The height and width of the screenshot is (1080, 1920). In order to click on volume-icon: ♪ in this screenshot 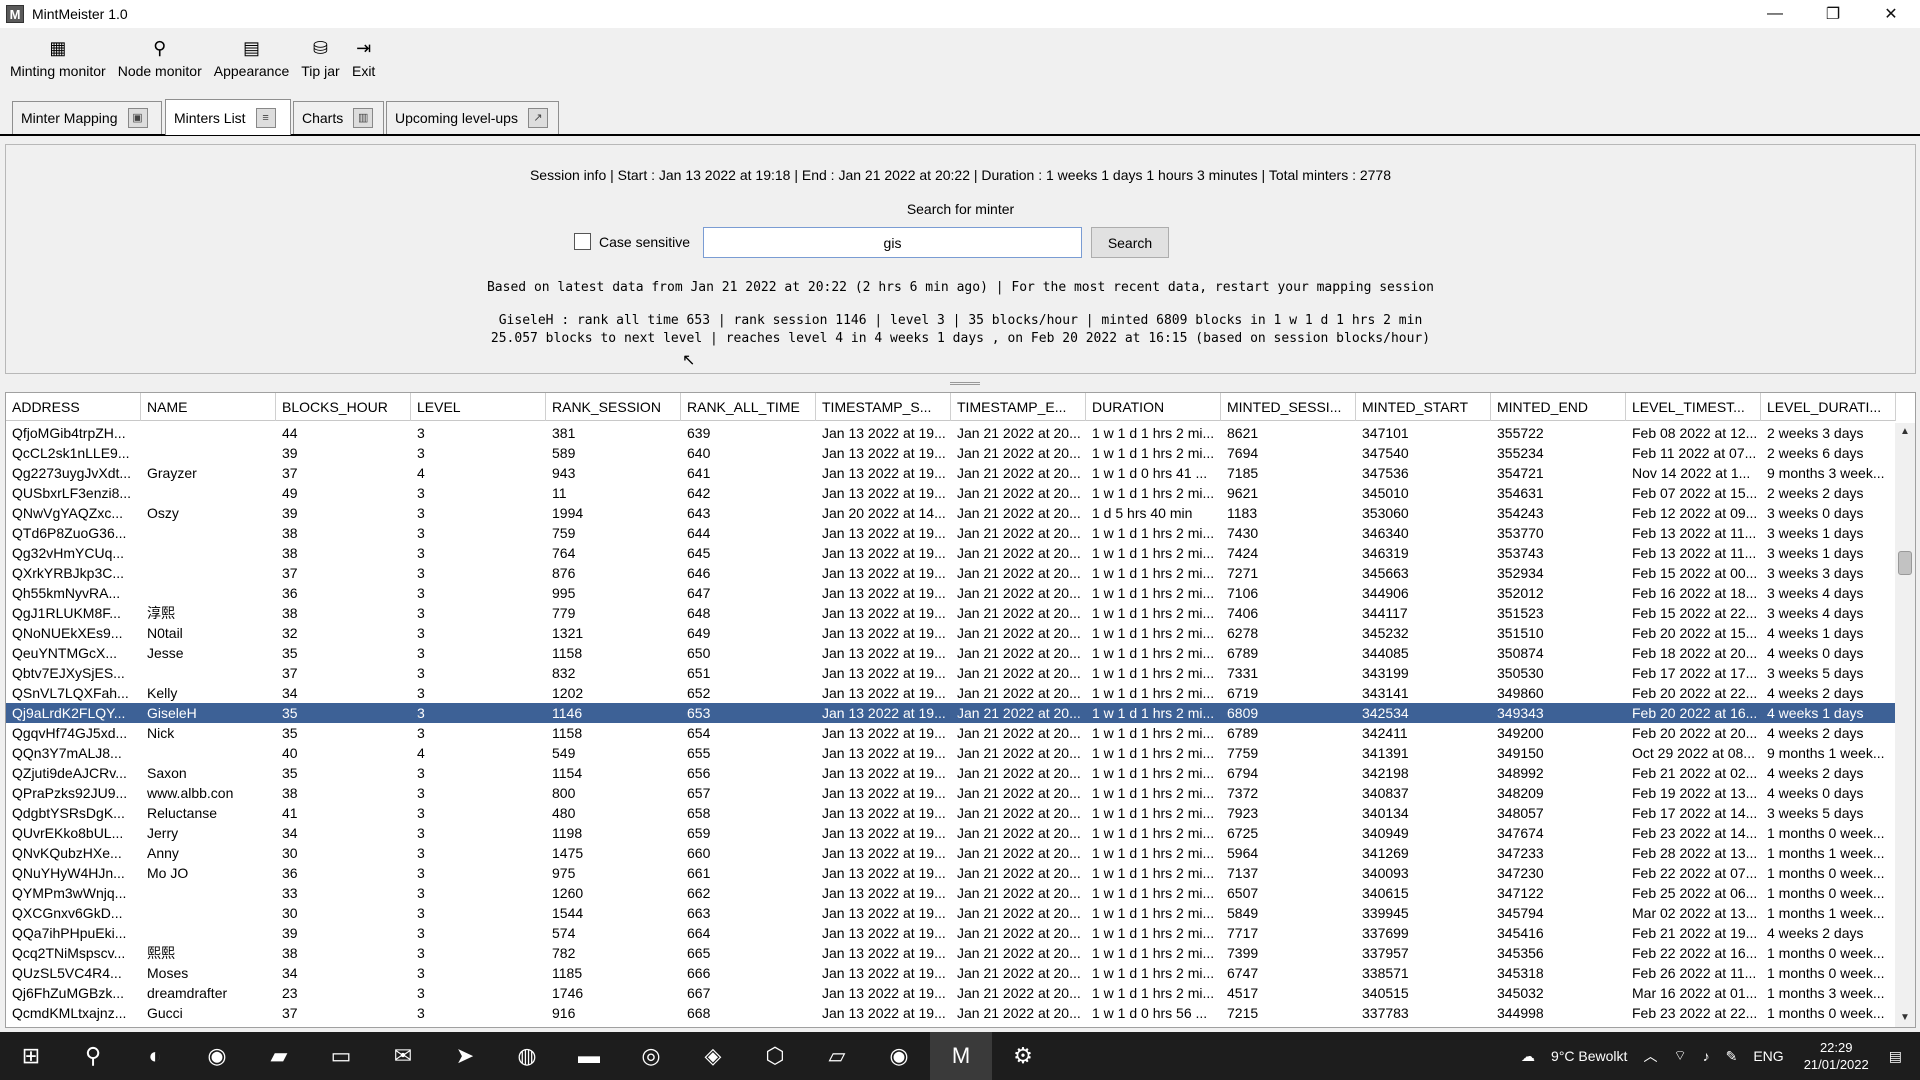, I will do `click(1706, 1056)`.